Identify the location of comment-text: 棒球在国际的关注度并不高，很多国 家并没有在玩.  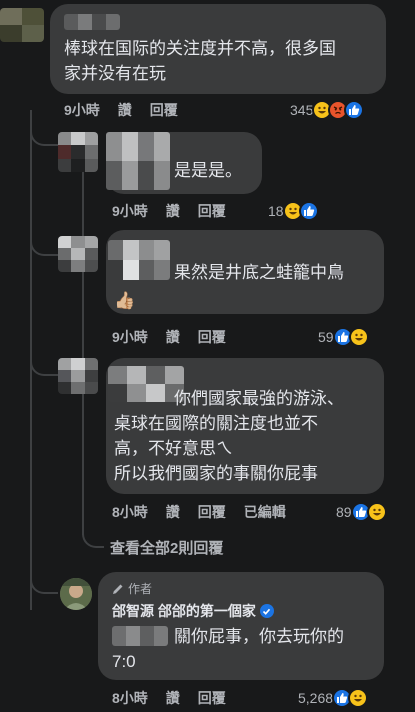
(200, 61).